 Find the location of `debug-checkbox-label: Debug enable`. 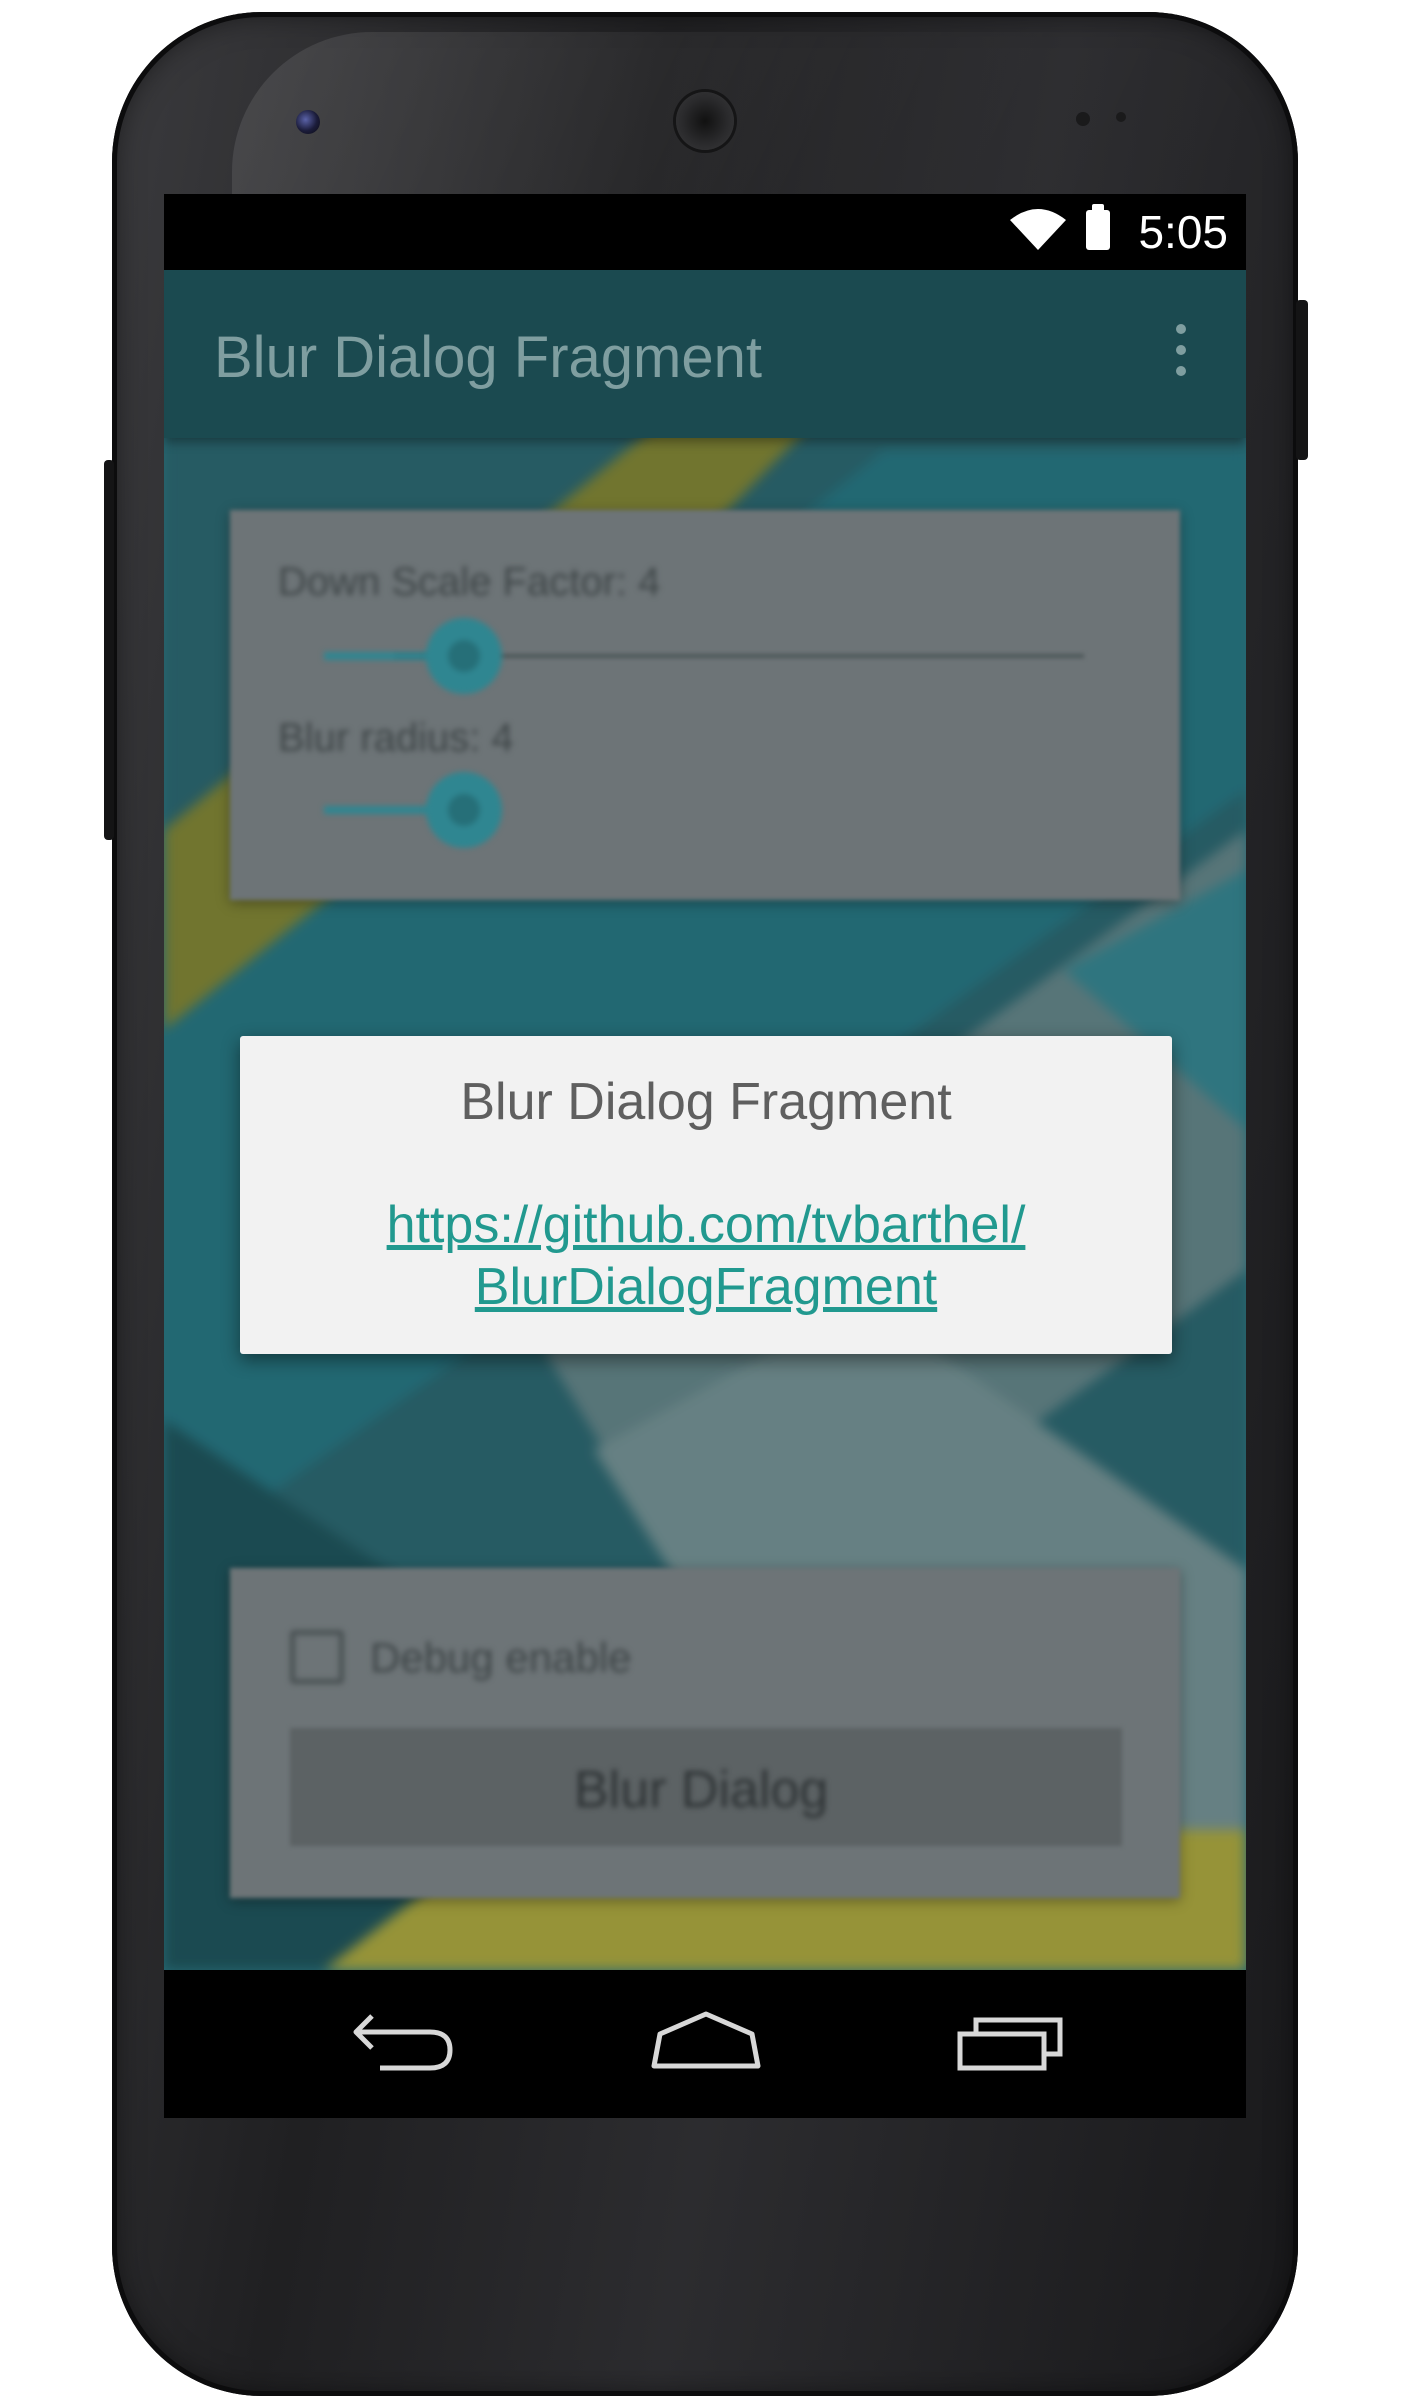

debug-checkbox-label: Debug enable is located at coordinates (501, 1657).